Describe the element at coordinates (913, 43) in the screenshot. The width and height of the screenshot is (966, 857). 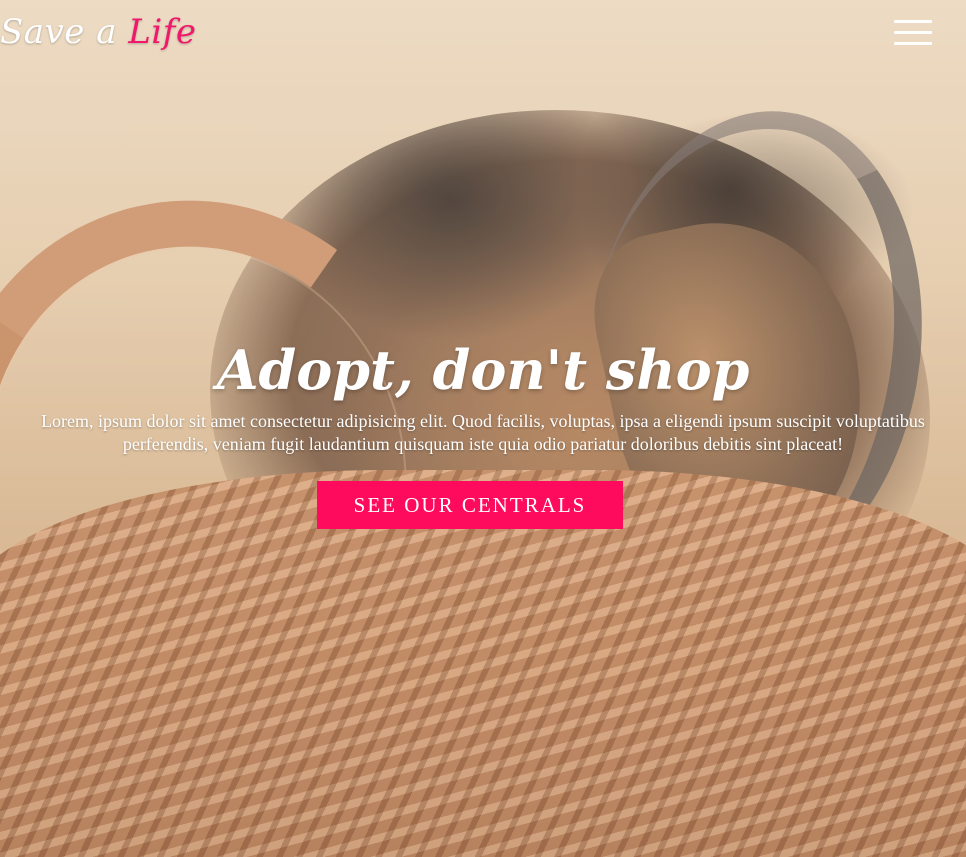
I see `menu-bar-bottom` at that location.